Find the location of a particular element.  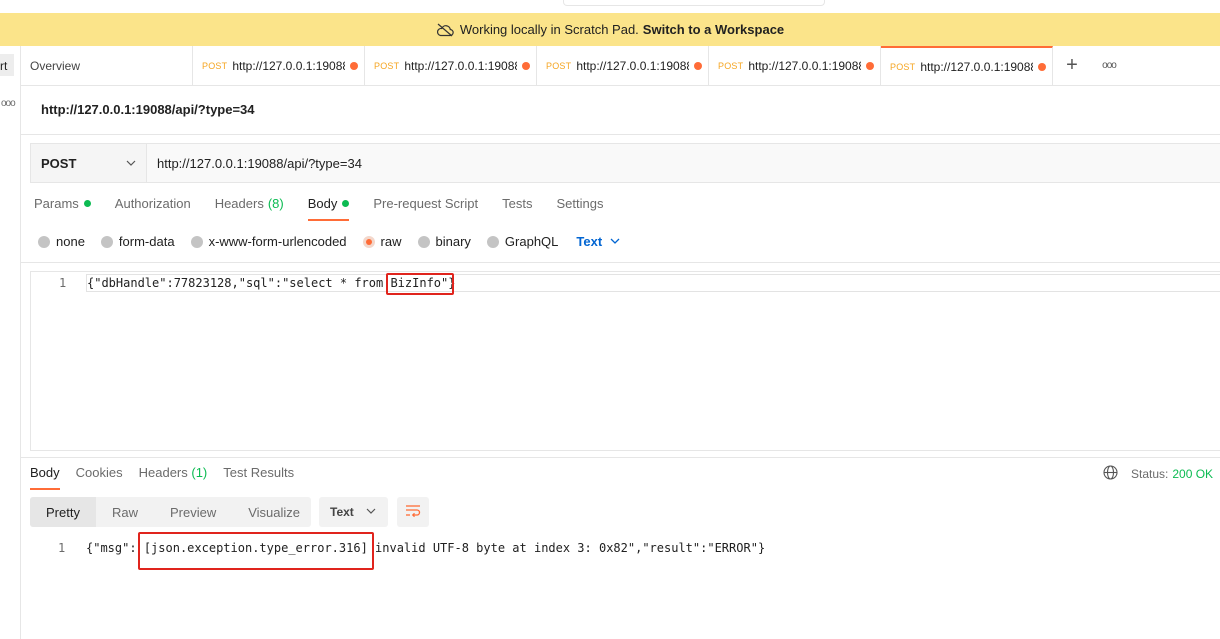

view-visualize: Visualize is located at coordinates (274, 512).